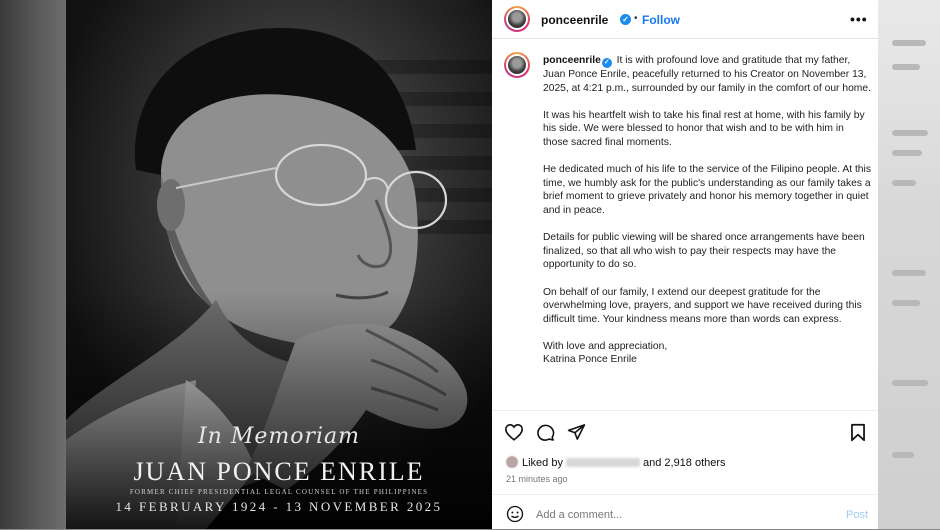 This screenshot has width=940, height=530. Describe the element at coordinates (857, 515) in the screenshot. I see `post-comment-button: Post` at that location.